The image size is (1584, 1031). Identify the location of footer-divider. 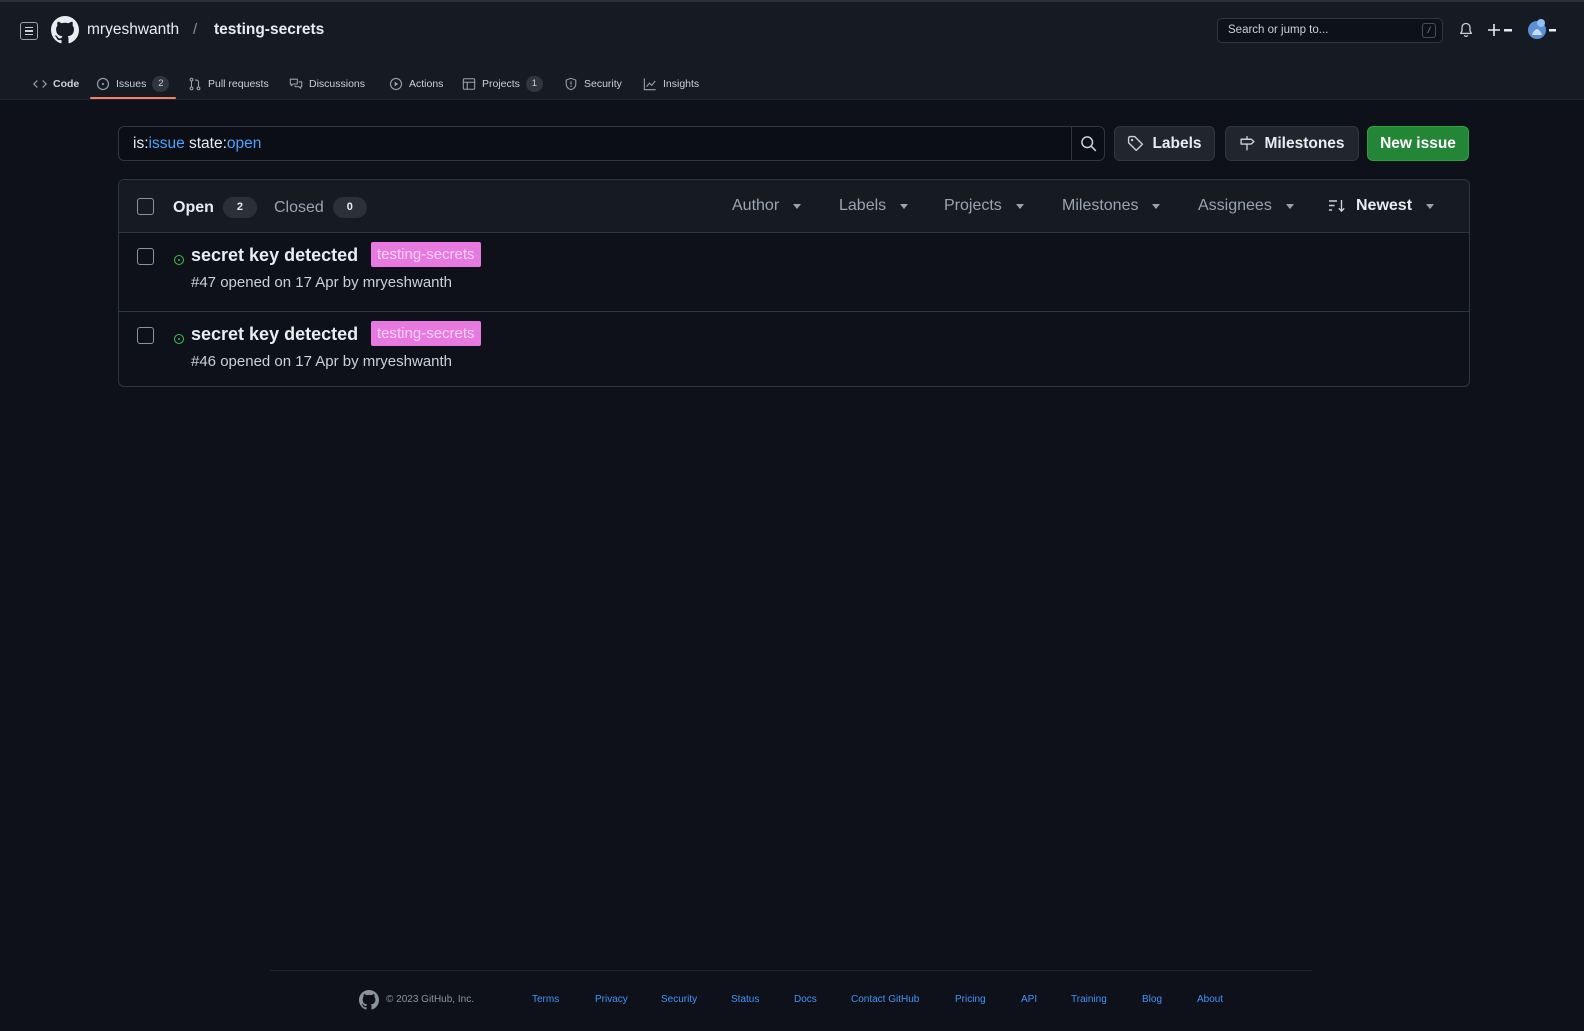
(791, 970).